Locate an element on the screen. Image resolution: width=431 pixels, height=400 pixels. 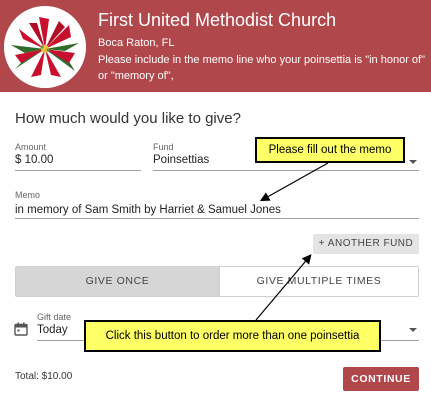
poinsettia-logo is located at coordinates (45, 47).